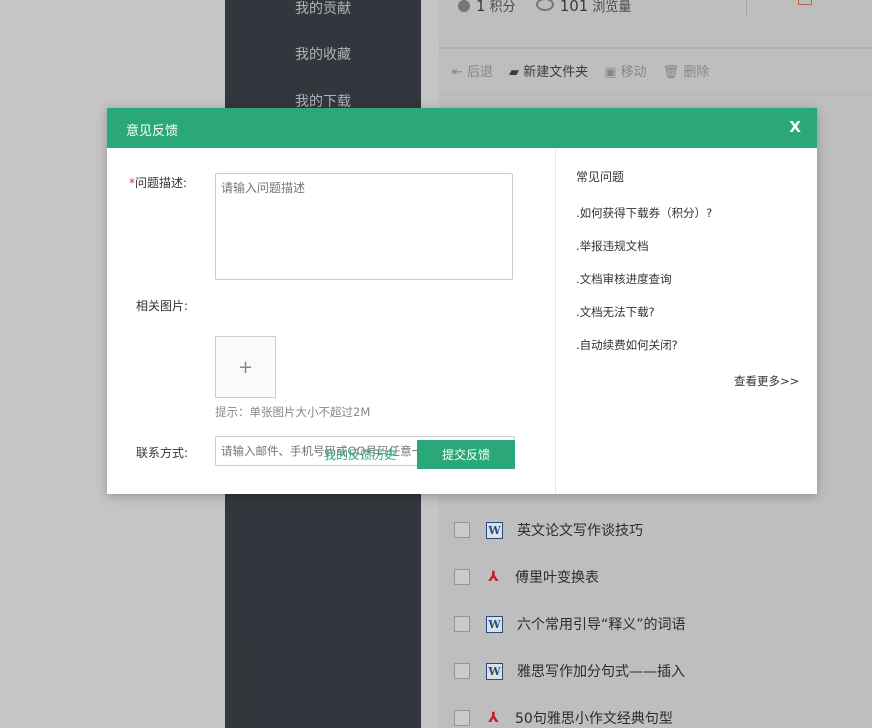 This screenshot has height=728, width=872. I want to click on dialog-header: 意见反馈 X, so click(462, 128).